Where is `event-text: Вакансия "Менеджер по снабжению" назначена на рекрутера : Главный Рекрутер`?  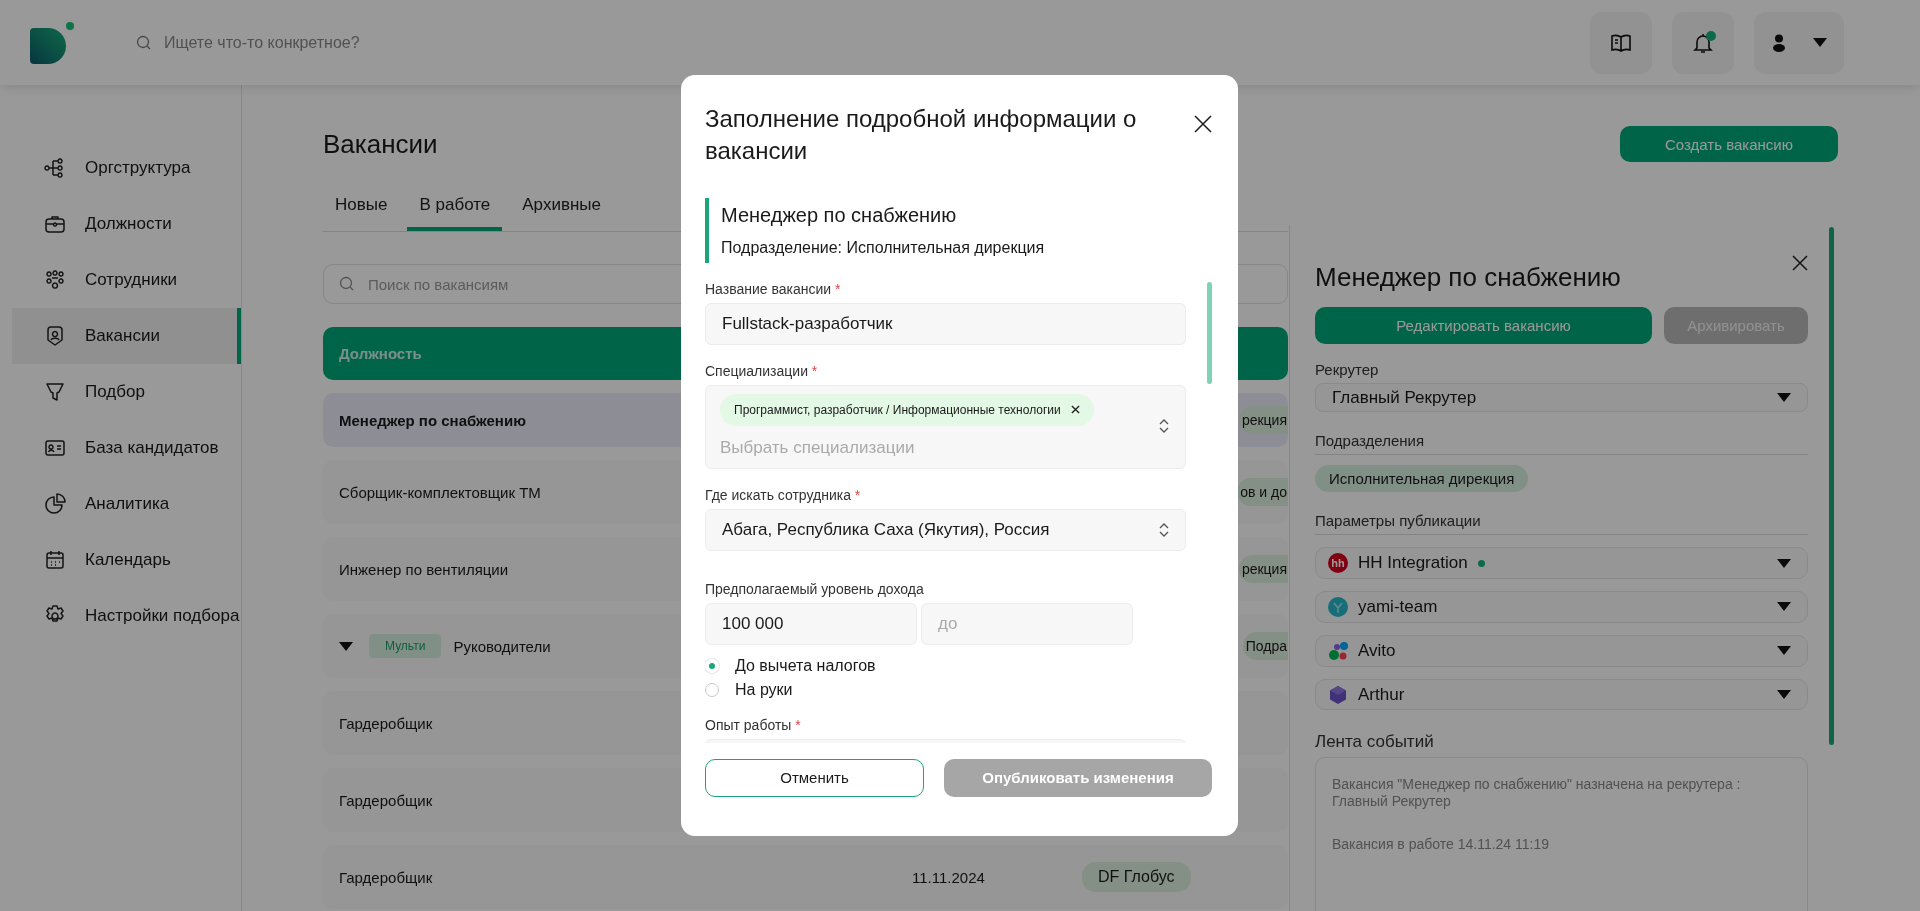
event-text: Вакансия "Менеджер по снабжению" назначена на рекрутера : Главный Рекрутер is located at coordinates (1537, 793).